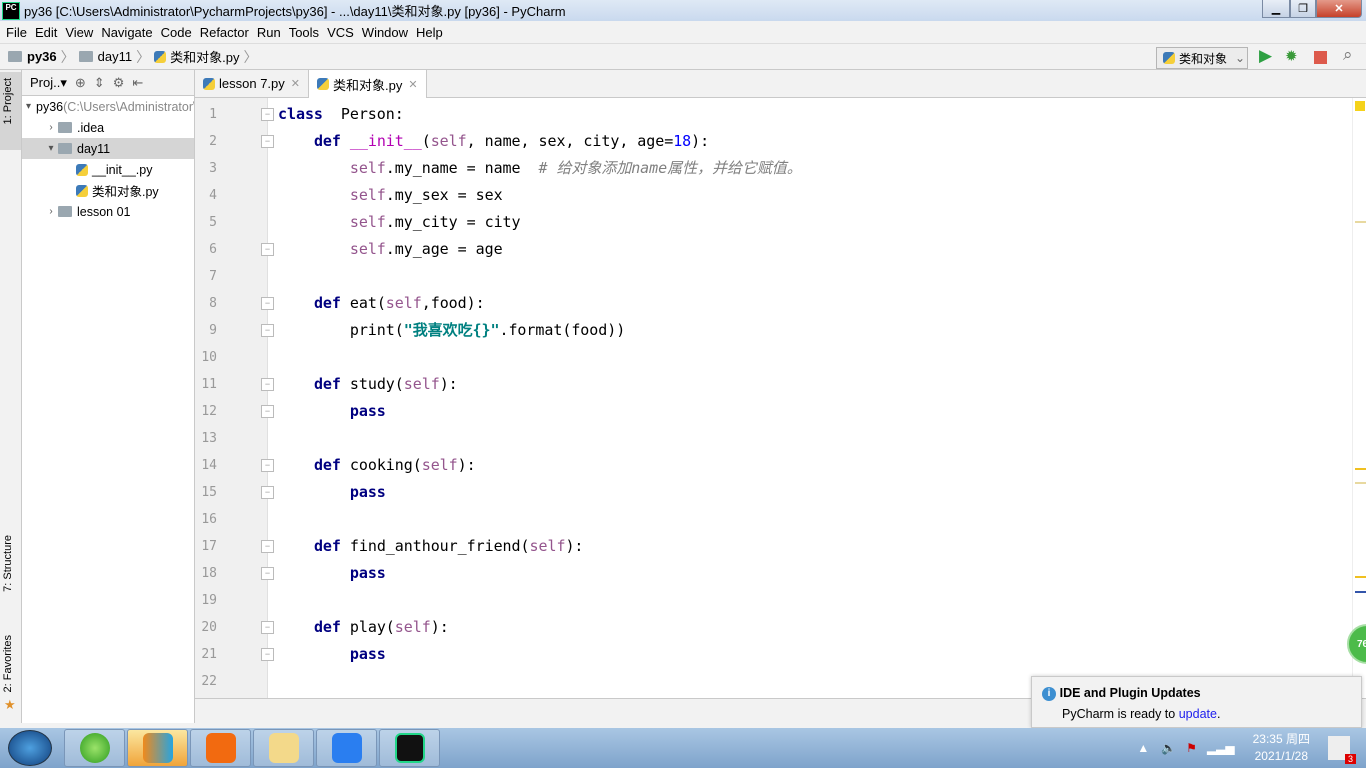  What do you see at coordinates (1265, 56) in the screenshot?
I see `run-icon: ▶` at bounding box center [1265, 56].